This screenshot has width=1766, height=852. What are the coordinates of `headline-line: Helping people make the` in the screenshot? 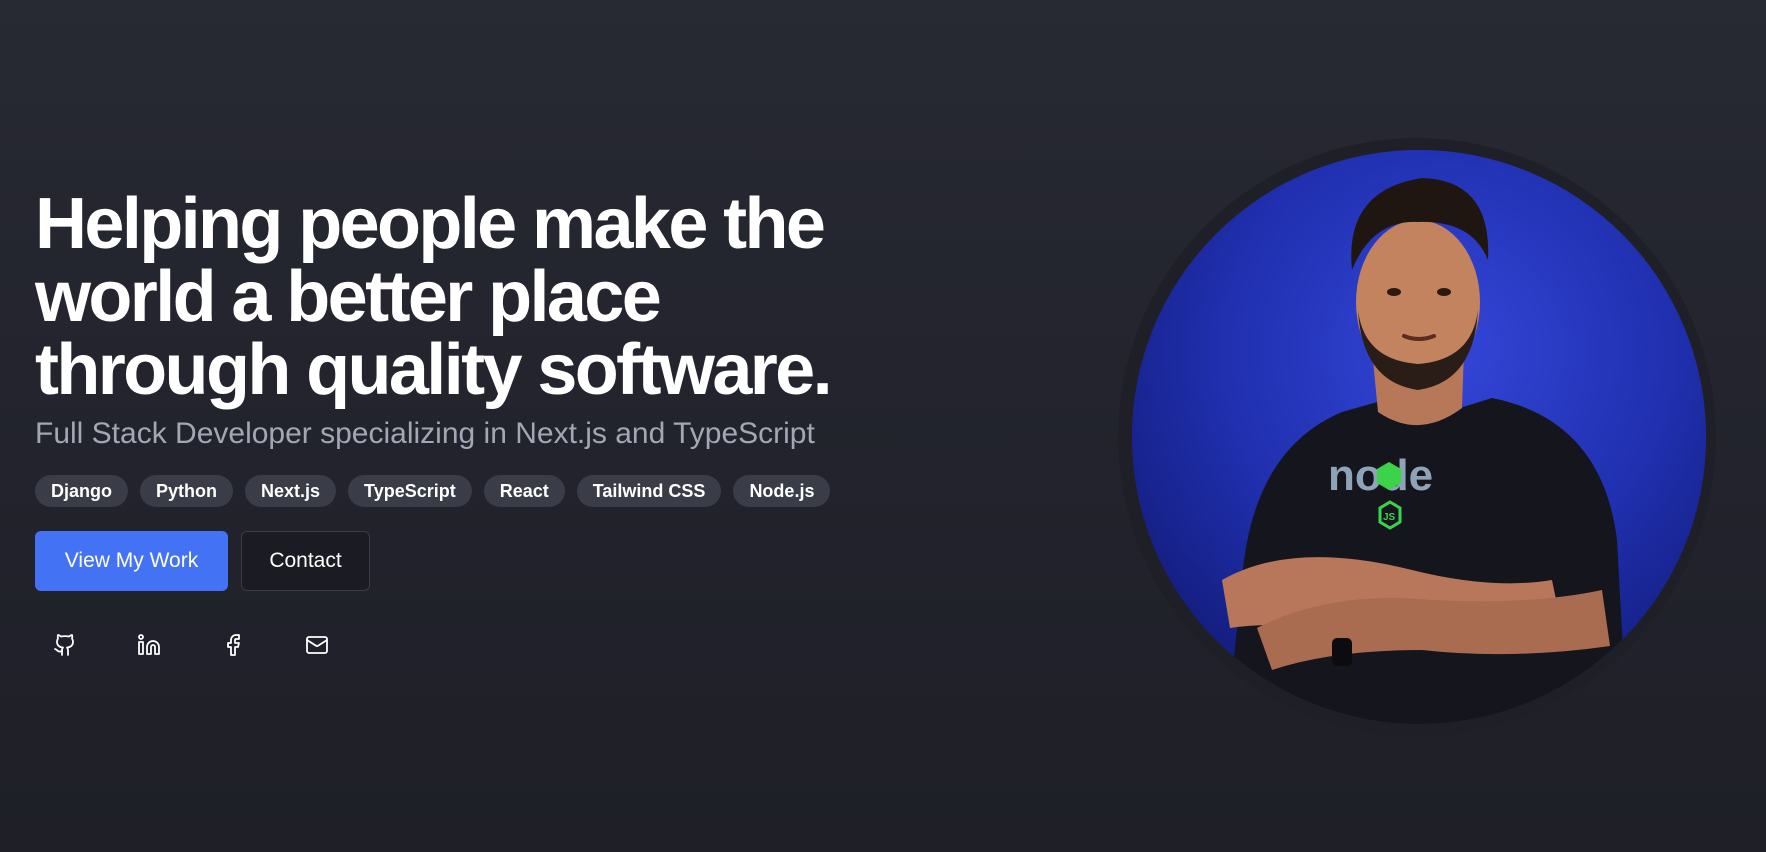 It's located at (430, 224).